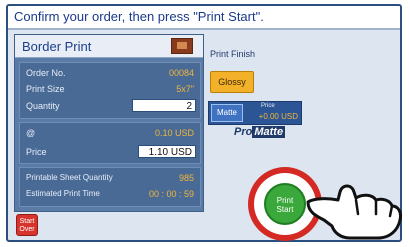 The width and height of the screenshot is (410, 247). What do you see at coordinates (227, 113) in the screenshot?
I see `matte-button: Matte` at bounding box center [227, 113].